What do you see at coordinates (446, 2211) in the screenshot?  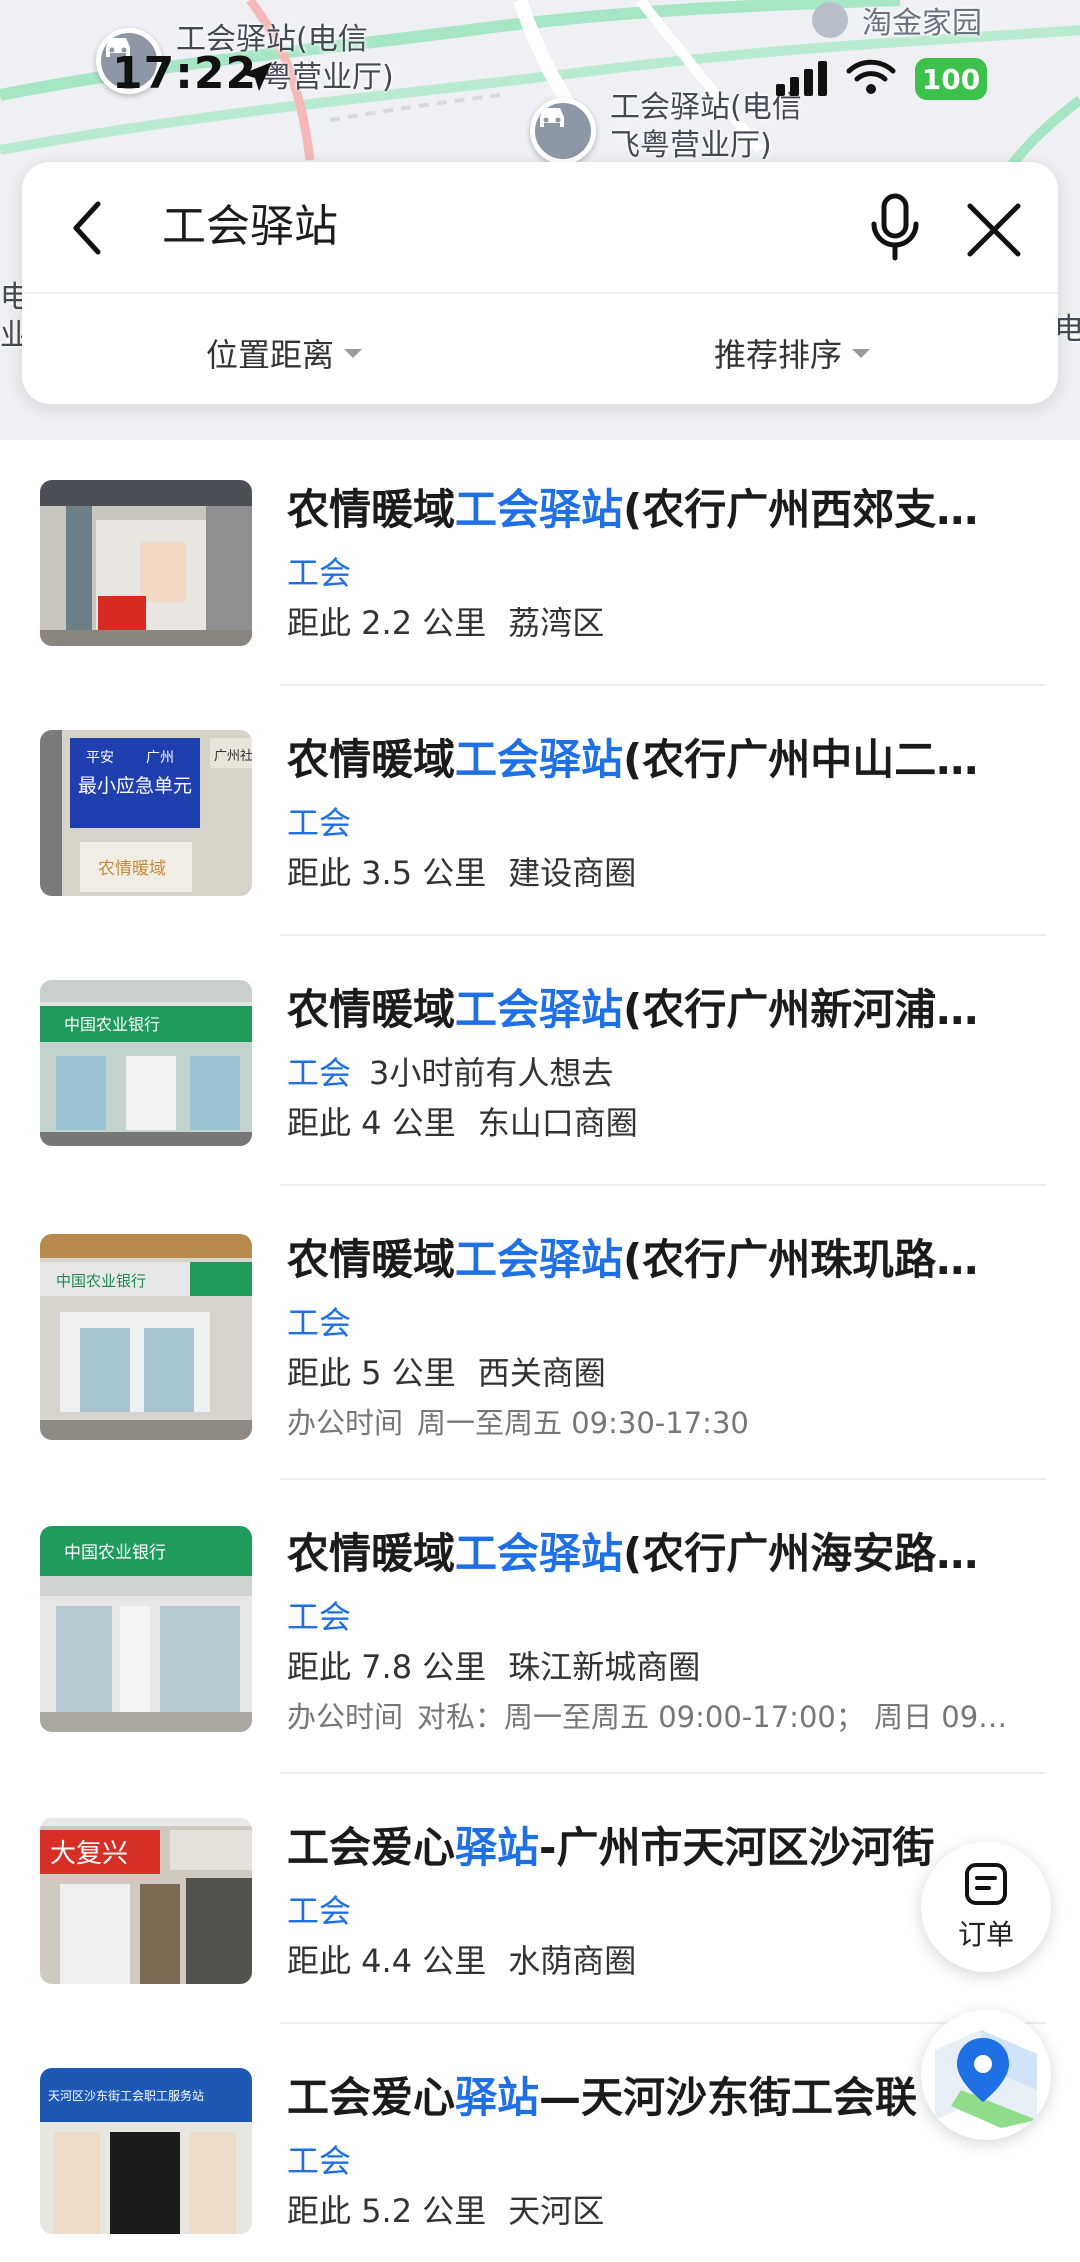 I see `result-distance: 距此 5.2 公里 天河区` at bounding box center [446, 2211].